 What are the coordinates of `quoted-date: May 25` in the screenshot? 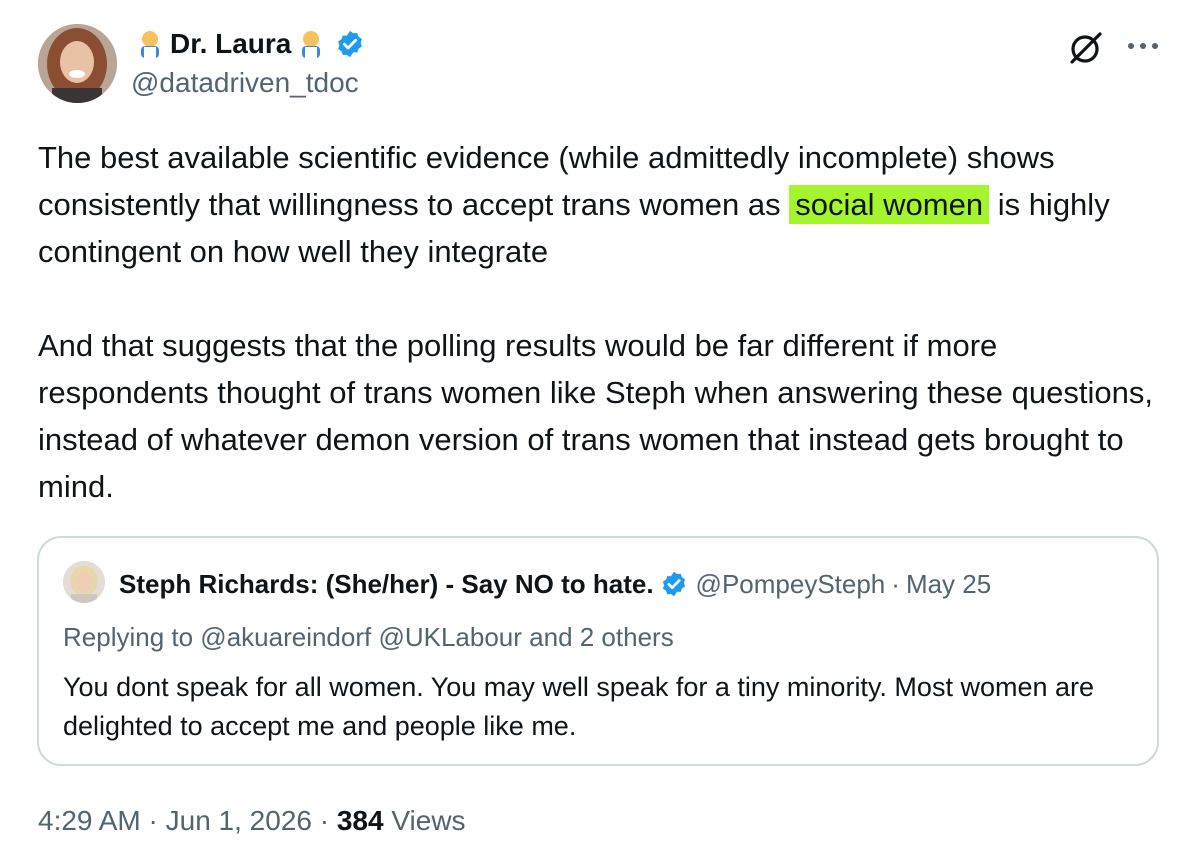 It's located at (948, 584).